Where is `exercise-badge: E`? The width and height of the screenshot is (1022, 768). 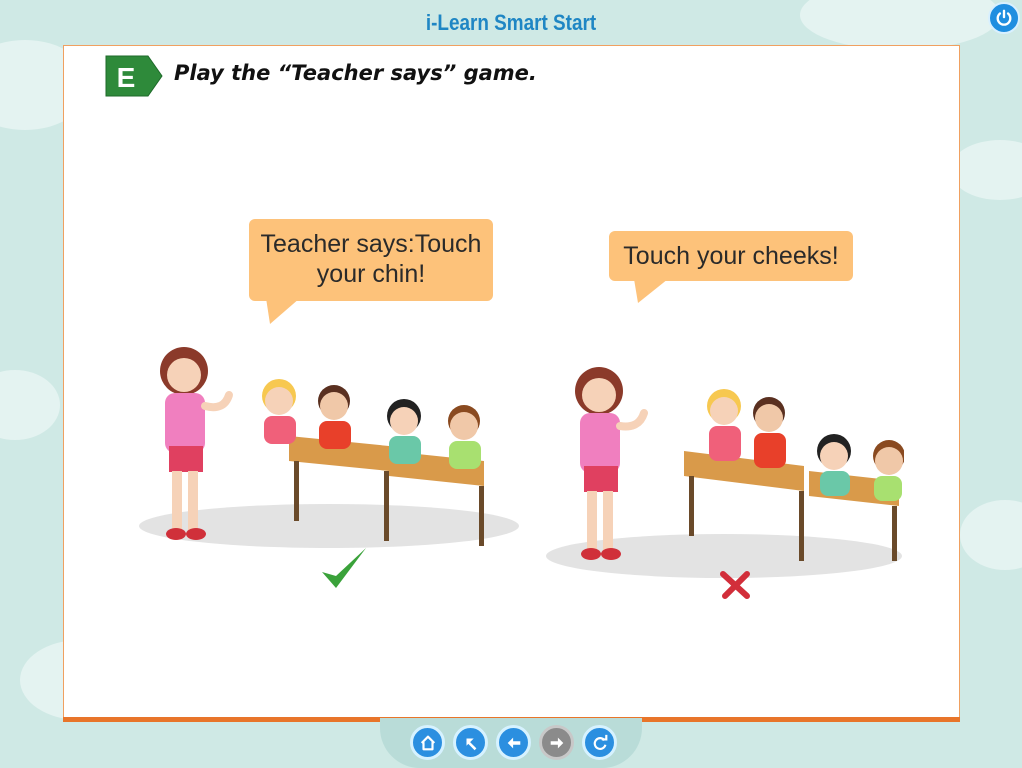 exercise-badge: E is located at coordinates (134, 76).